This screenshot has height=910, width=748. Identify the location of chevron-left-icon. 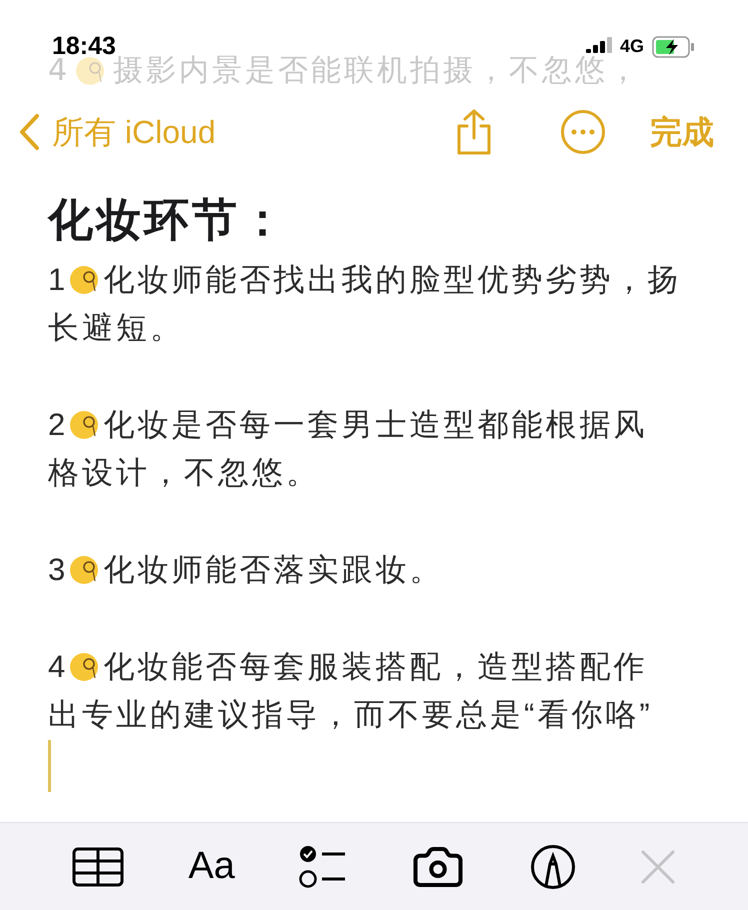
(29, 131).